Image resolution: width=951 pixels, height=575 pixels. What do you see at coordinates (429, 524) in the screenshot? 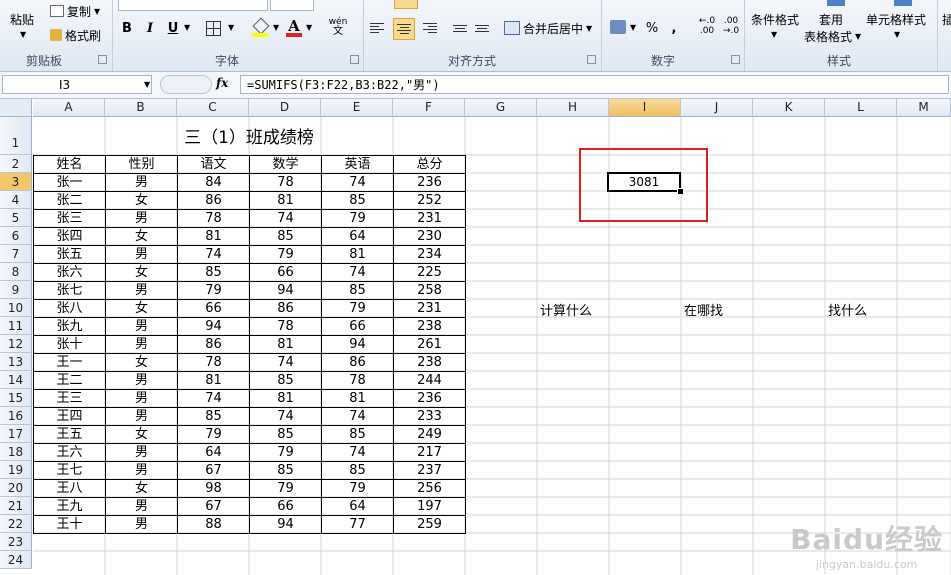
I see `table-cell: 259` at bounding box center [429, 524].